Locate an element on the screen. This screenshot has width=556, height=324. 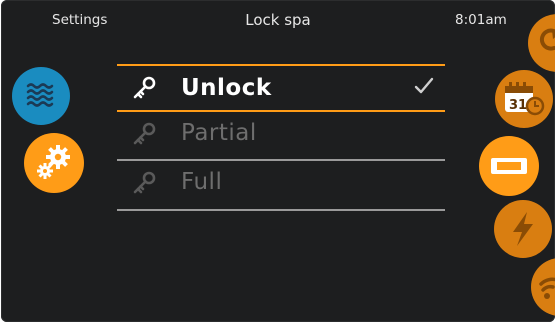
checkmark-icon is located at coordinates (424, 85).